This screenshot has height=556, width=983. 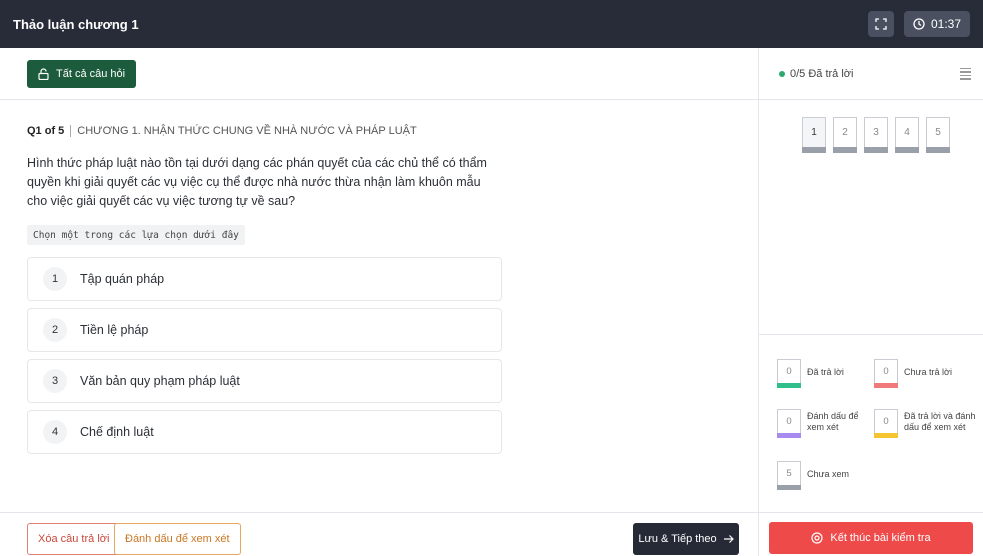 What do you see at coordinates (117, 432) in the screenshot?
I see `option-text: Chế định luật` at bounding box center [117, 432].